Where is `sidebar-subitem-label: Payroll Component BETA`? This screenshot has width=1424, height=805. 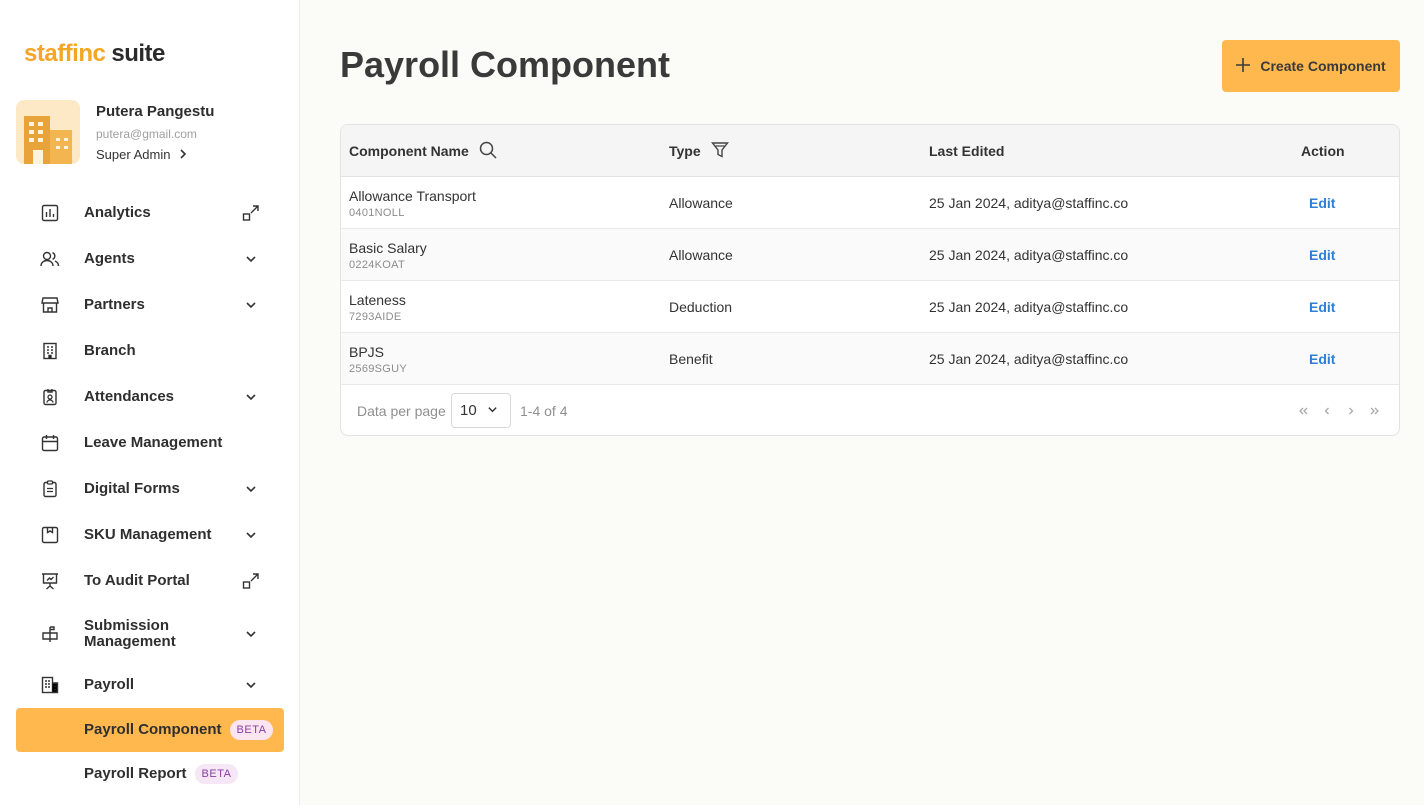 sidebar-subitem-label: Payroll Component BETA is located at coordinates (179, 730).